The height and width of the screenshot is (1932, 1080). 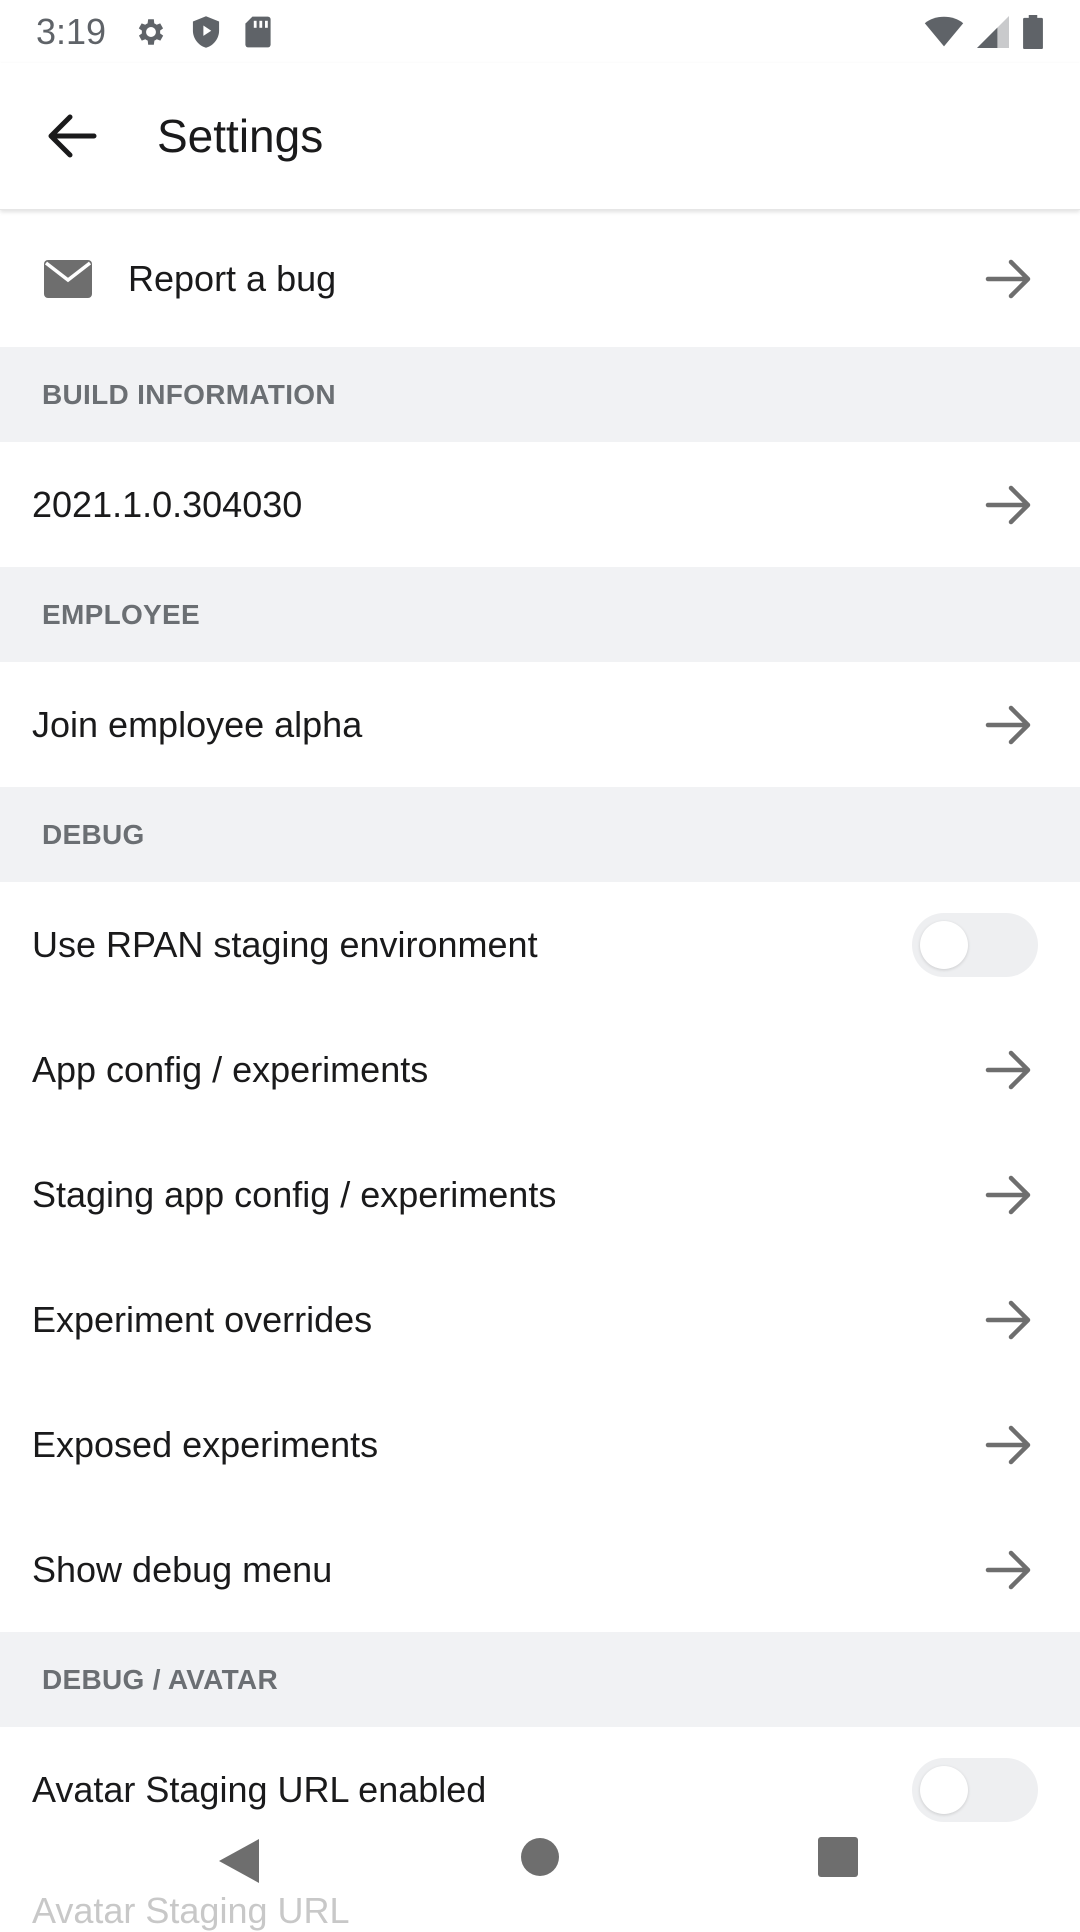 What do you see at coordinates (68, 278) in the screenshot?
I see `mail-icon` at bounding box center [68, 278].